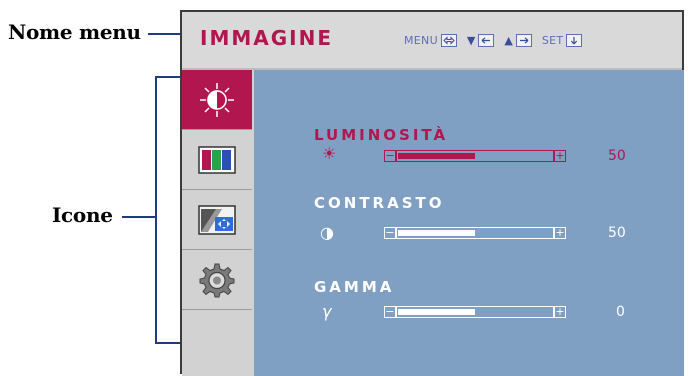 Image resolution: width=694 pixels, height=376 pixels. I want to click on brightness-increase-button: +, so click(560, 156).